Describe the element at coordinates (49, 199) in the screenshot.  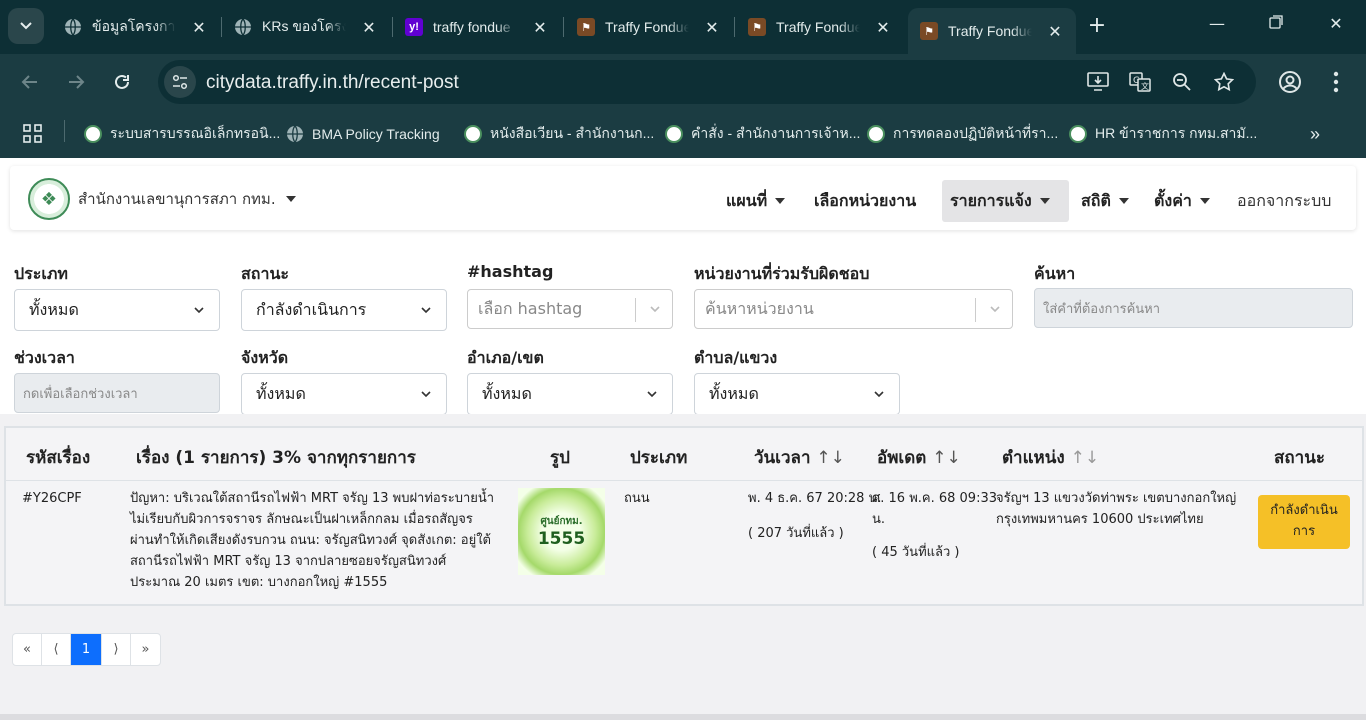
I see `bma-logo: ❖` at that location.